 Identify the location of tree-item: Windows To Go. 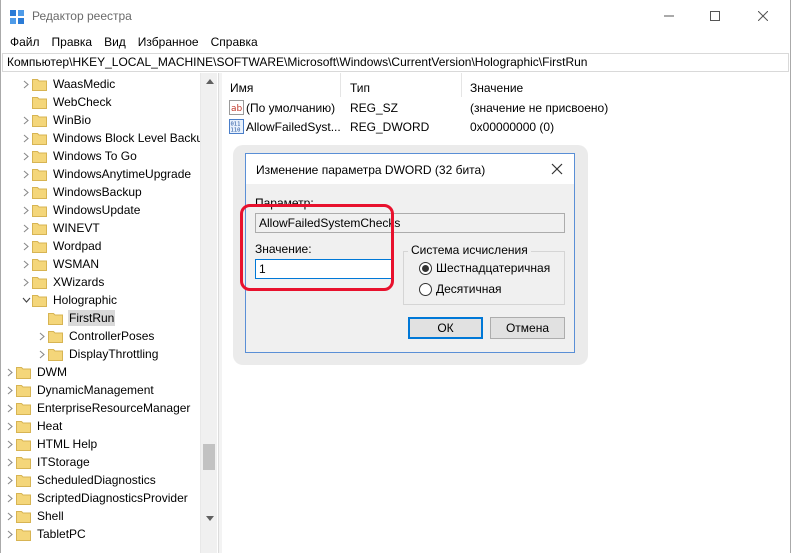
(79, 156).